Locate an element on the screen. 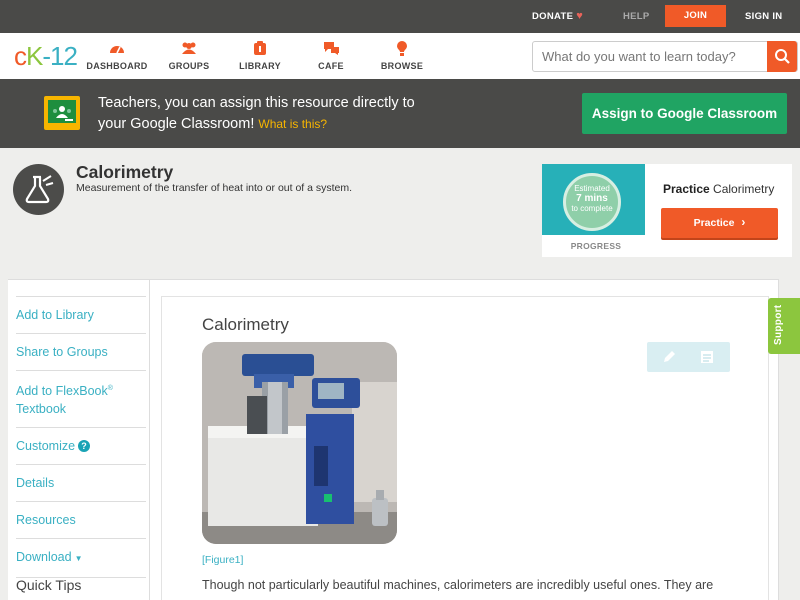  practice-title: Practice Calorimetry is located at coordinates (718, 189).